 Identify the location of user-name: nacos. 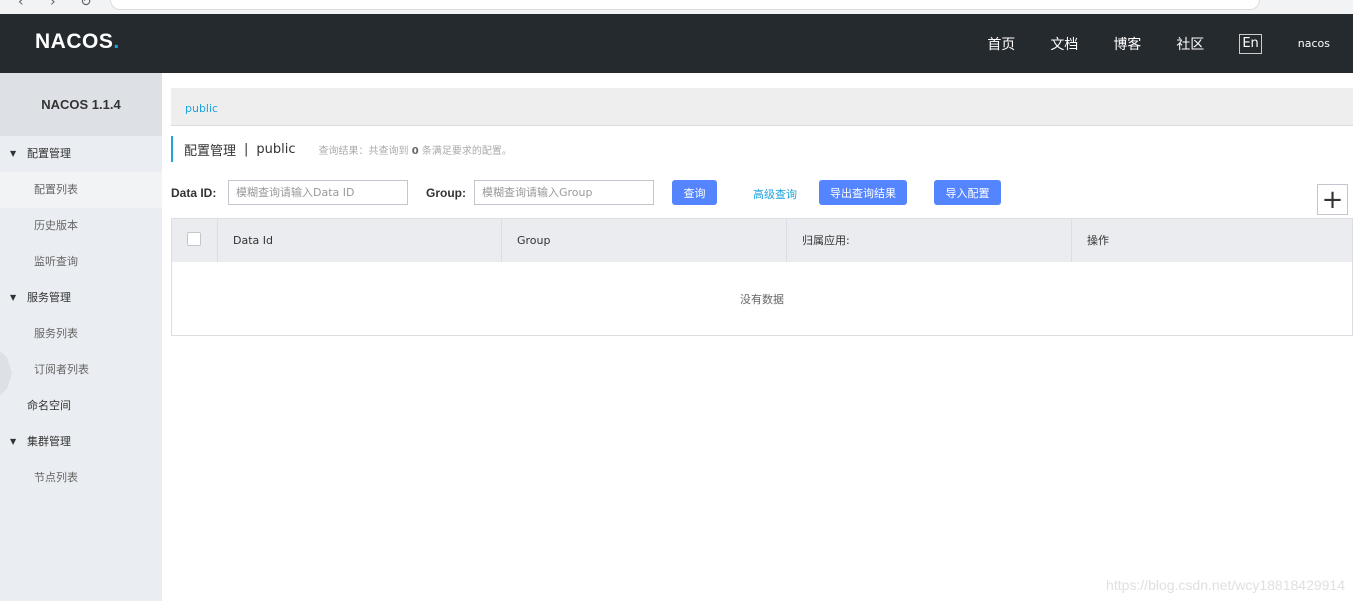
(1314, 43).